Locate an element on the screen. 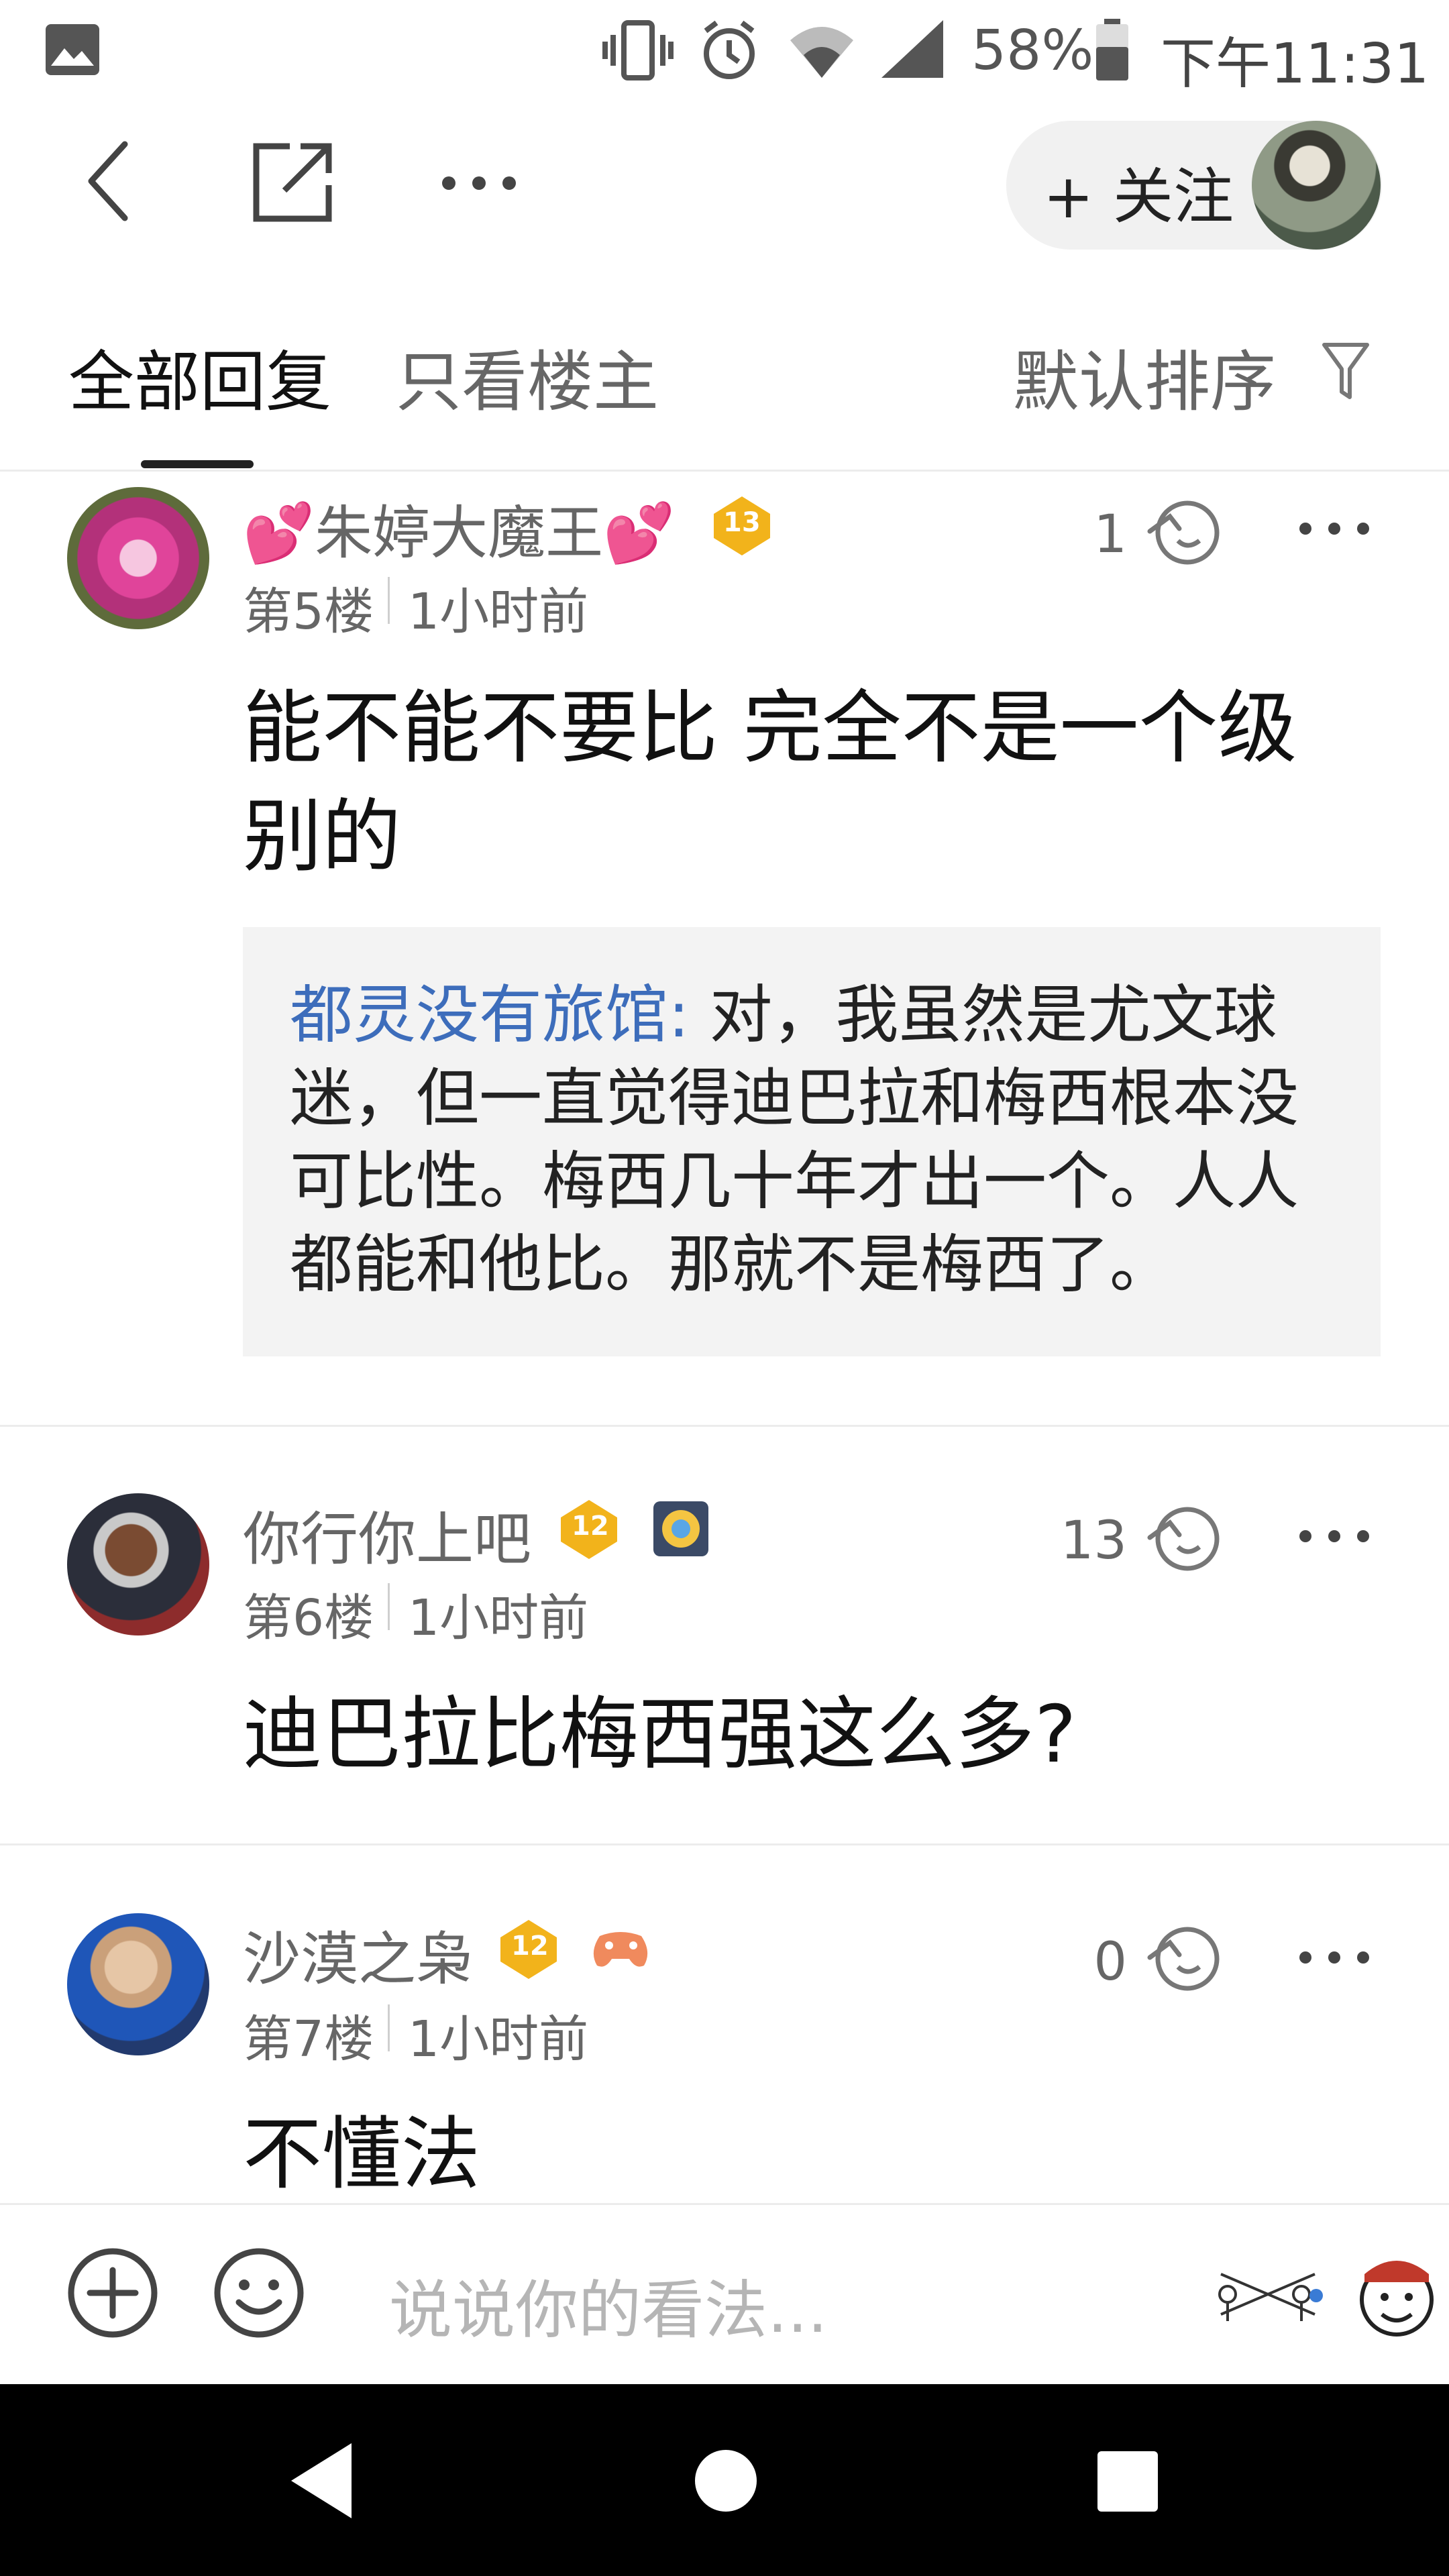 The image size is (1449, 2576). emoji-icon is located at coordinates (259, 2293).